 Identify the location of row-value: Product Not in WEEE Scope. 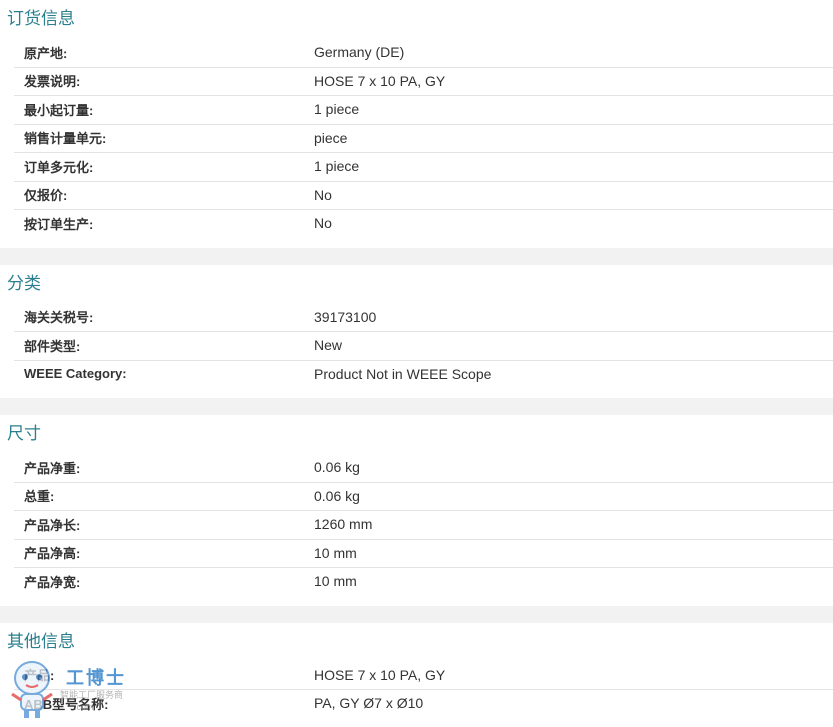
(403, 373).